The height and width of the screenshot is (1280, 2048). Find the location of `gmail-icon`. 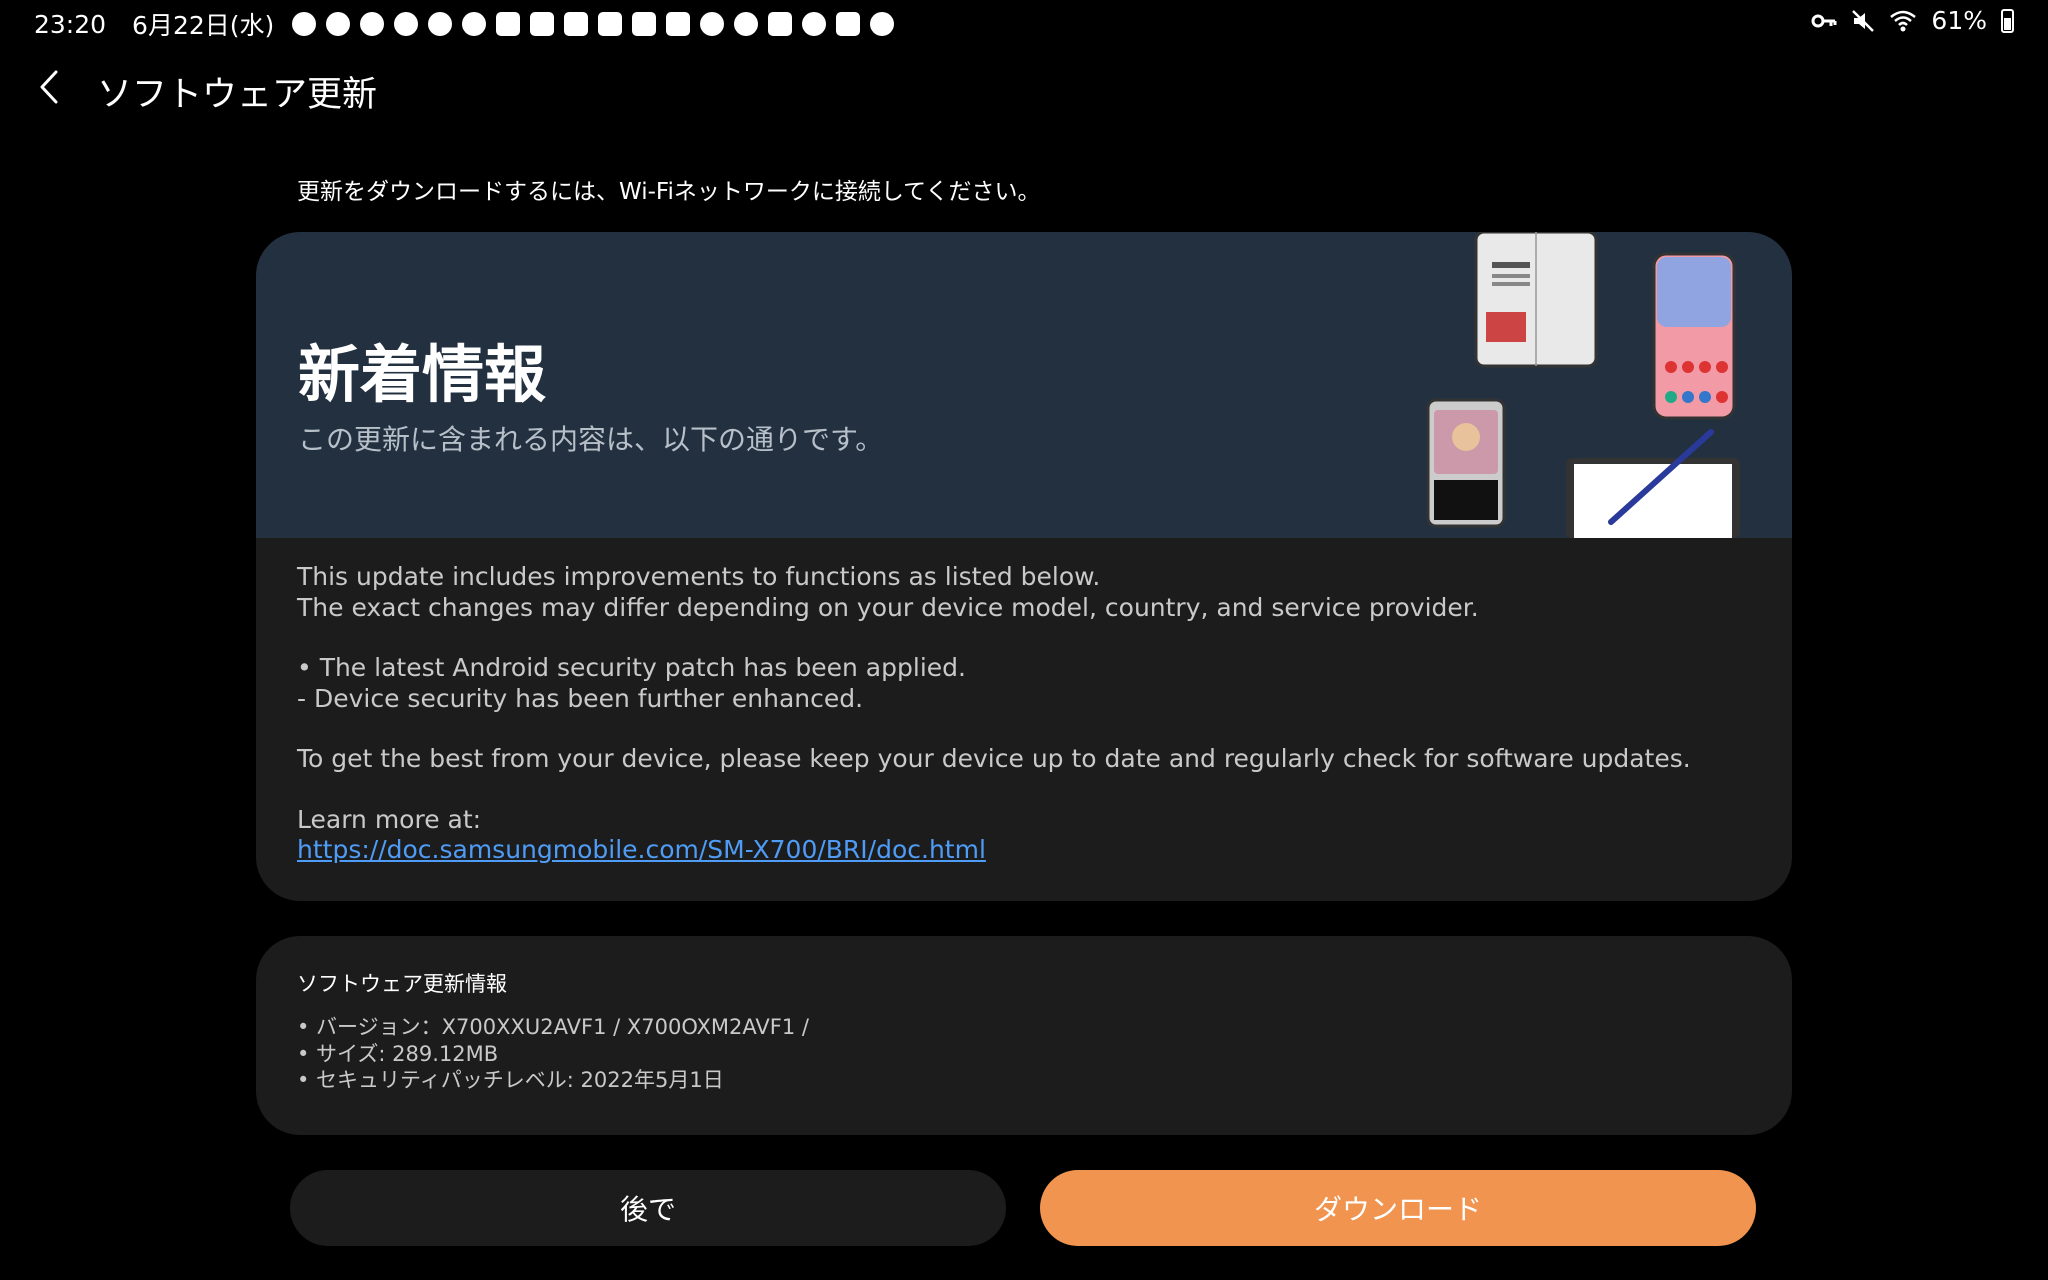

gmail-icon is located at coordinates (848, 24).